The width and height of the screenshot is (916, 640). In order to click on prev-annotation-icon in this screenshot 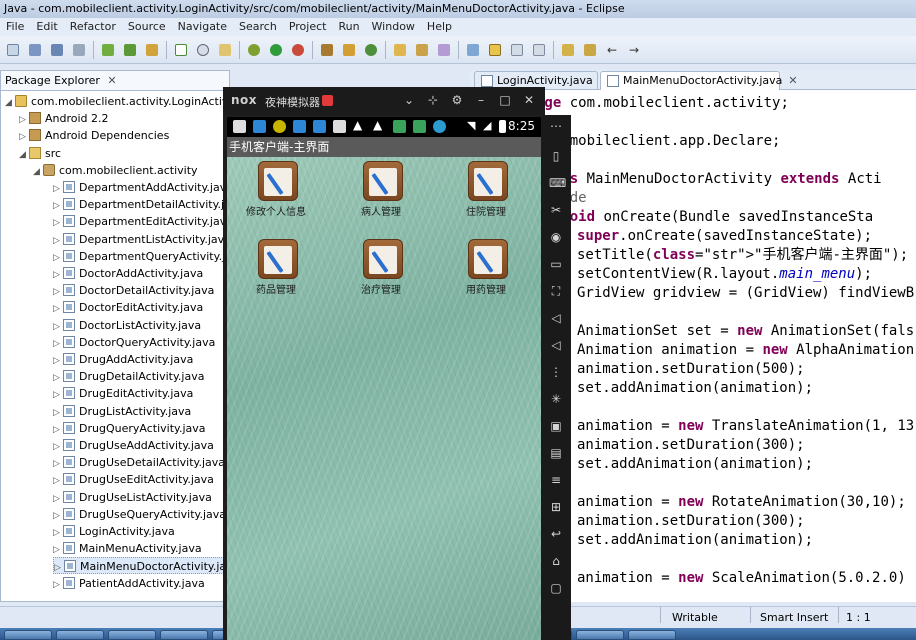, I will do `click(590, 50)`.